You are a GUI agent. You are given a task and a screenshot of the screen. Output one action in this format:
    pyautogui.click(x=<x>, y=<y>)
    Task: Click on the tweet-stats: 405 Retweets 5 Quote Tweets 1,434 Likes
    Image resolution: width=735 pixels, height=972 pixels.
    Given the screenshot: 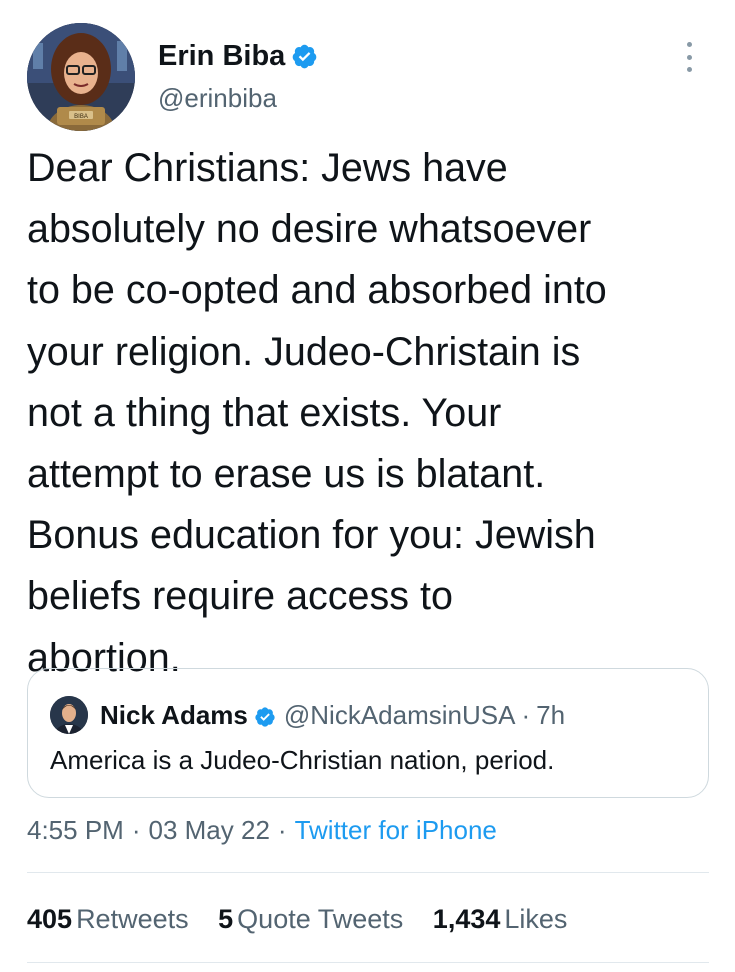 What is the action you would take?
    pyautogui.click(x=308, y=919)
    